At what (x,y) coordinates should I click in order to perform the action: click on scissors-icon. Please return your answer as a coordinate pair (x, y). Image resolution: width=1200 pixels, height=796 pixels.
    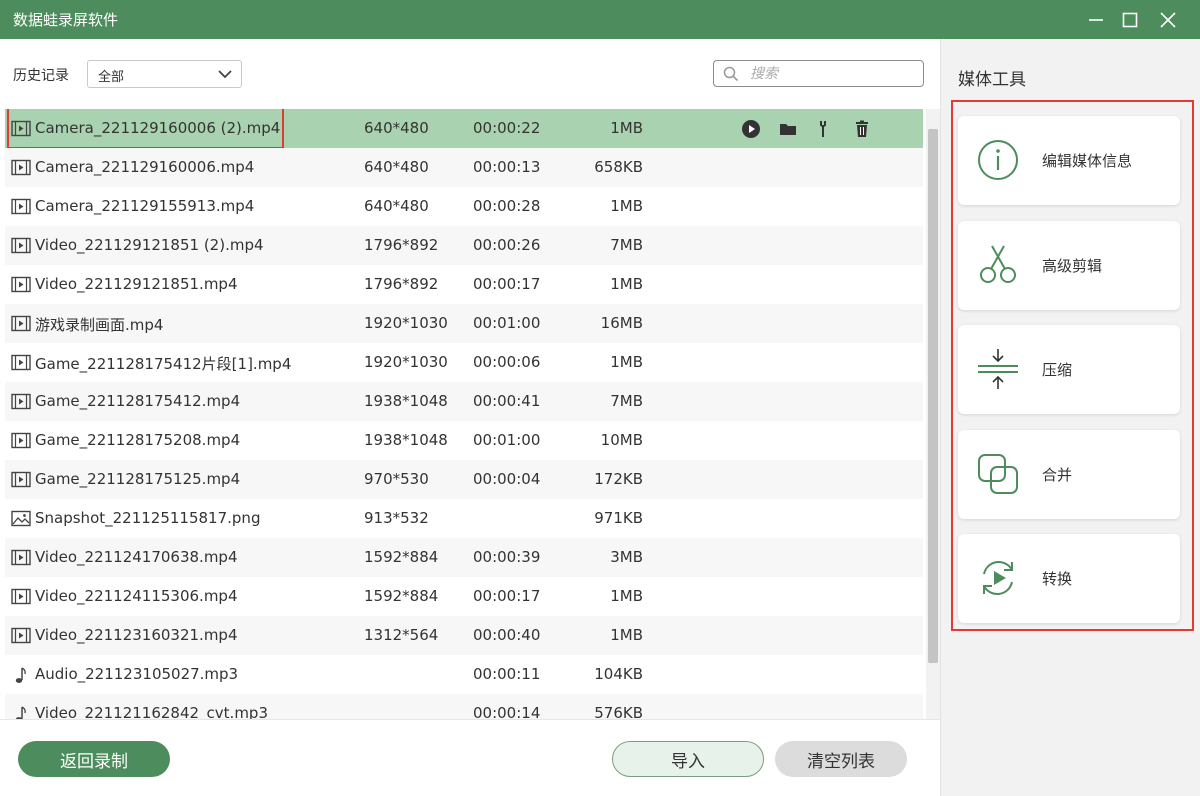
    Looking at the image, I should click on (998, 265).